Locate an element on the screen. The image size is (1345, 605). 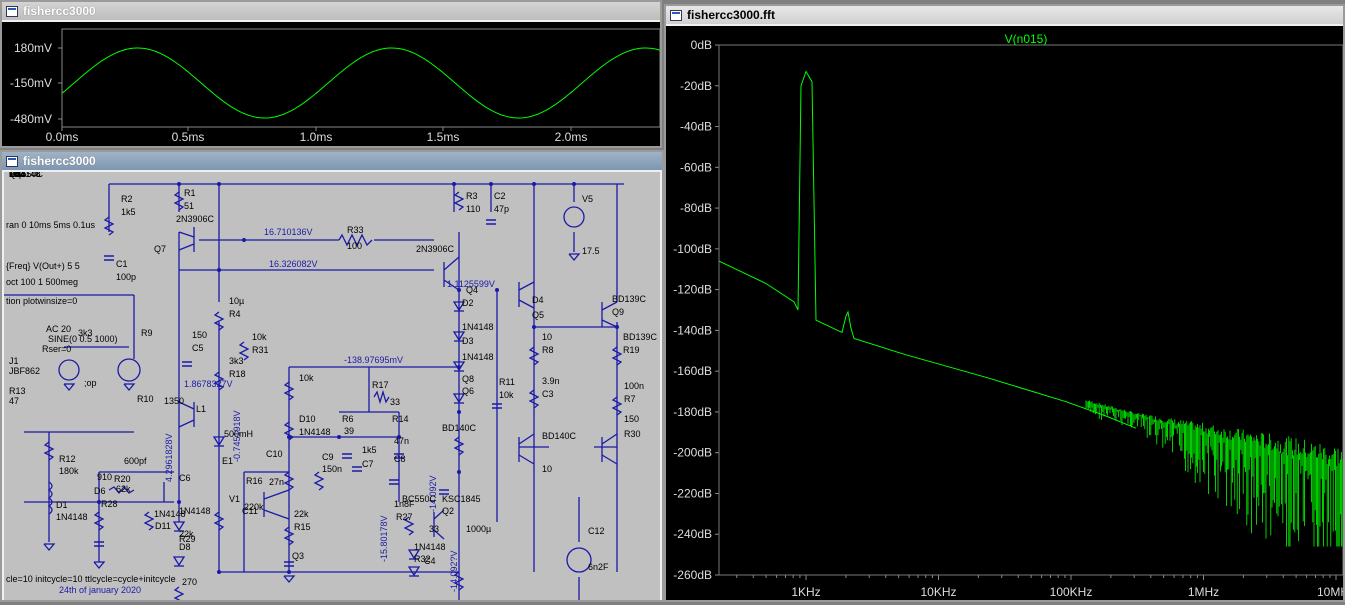
component-label: R14 is located at coordinates (400, 419).